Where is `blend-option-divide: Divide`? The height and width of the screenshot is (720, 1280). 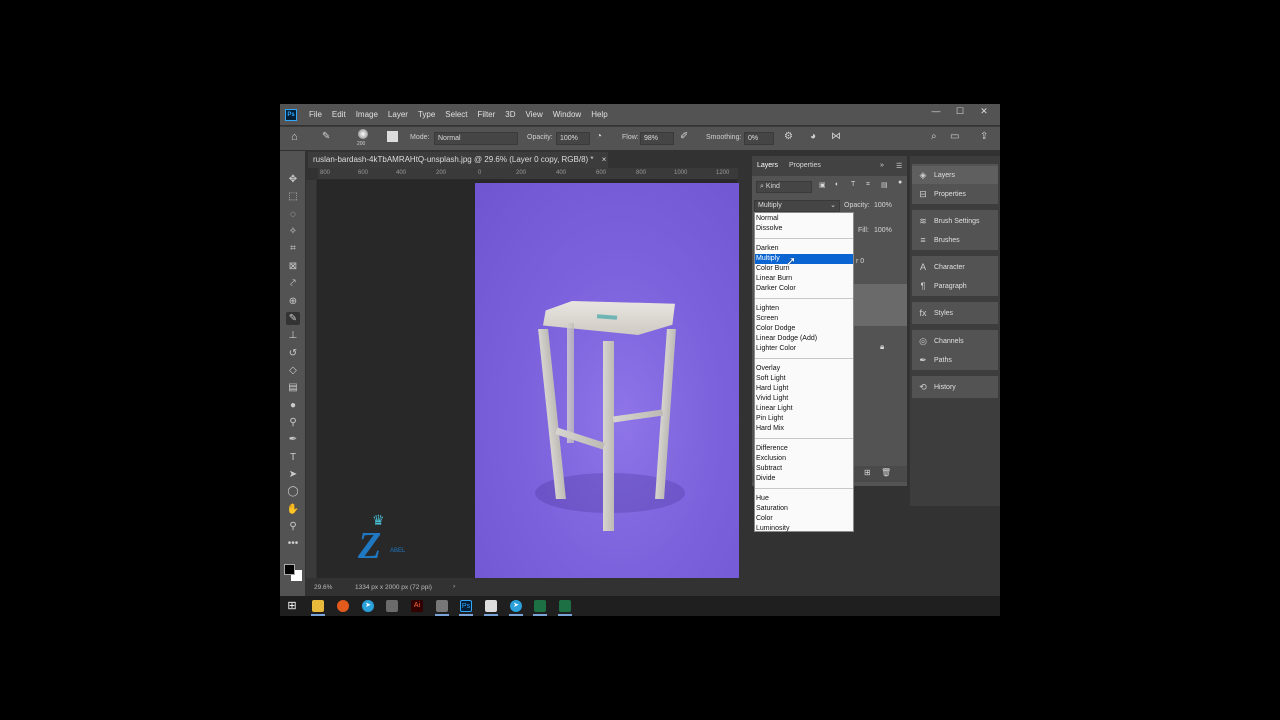
blend-option-divide: Divide is located at coordinates (804, 479).